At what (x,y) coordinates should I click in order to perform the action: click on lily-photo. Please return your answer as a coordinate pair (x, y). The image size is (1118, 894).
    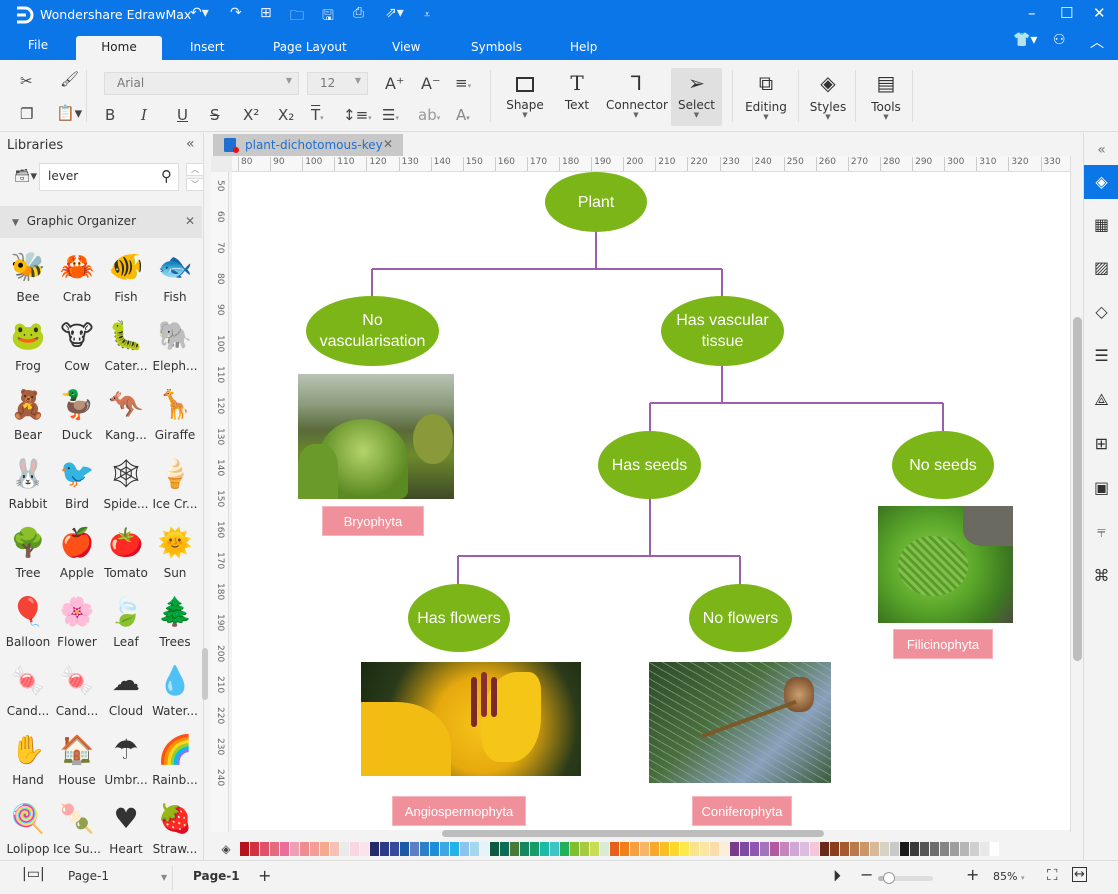
    Looking at the image, I should click on (471, 719).